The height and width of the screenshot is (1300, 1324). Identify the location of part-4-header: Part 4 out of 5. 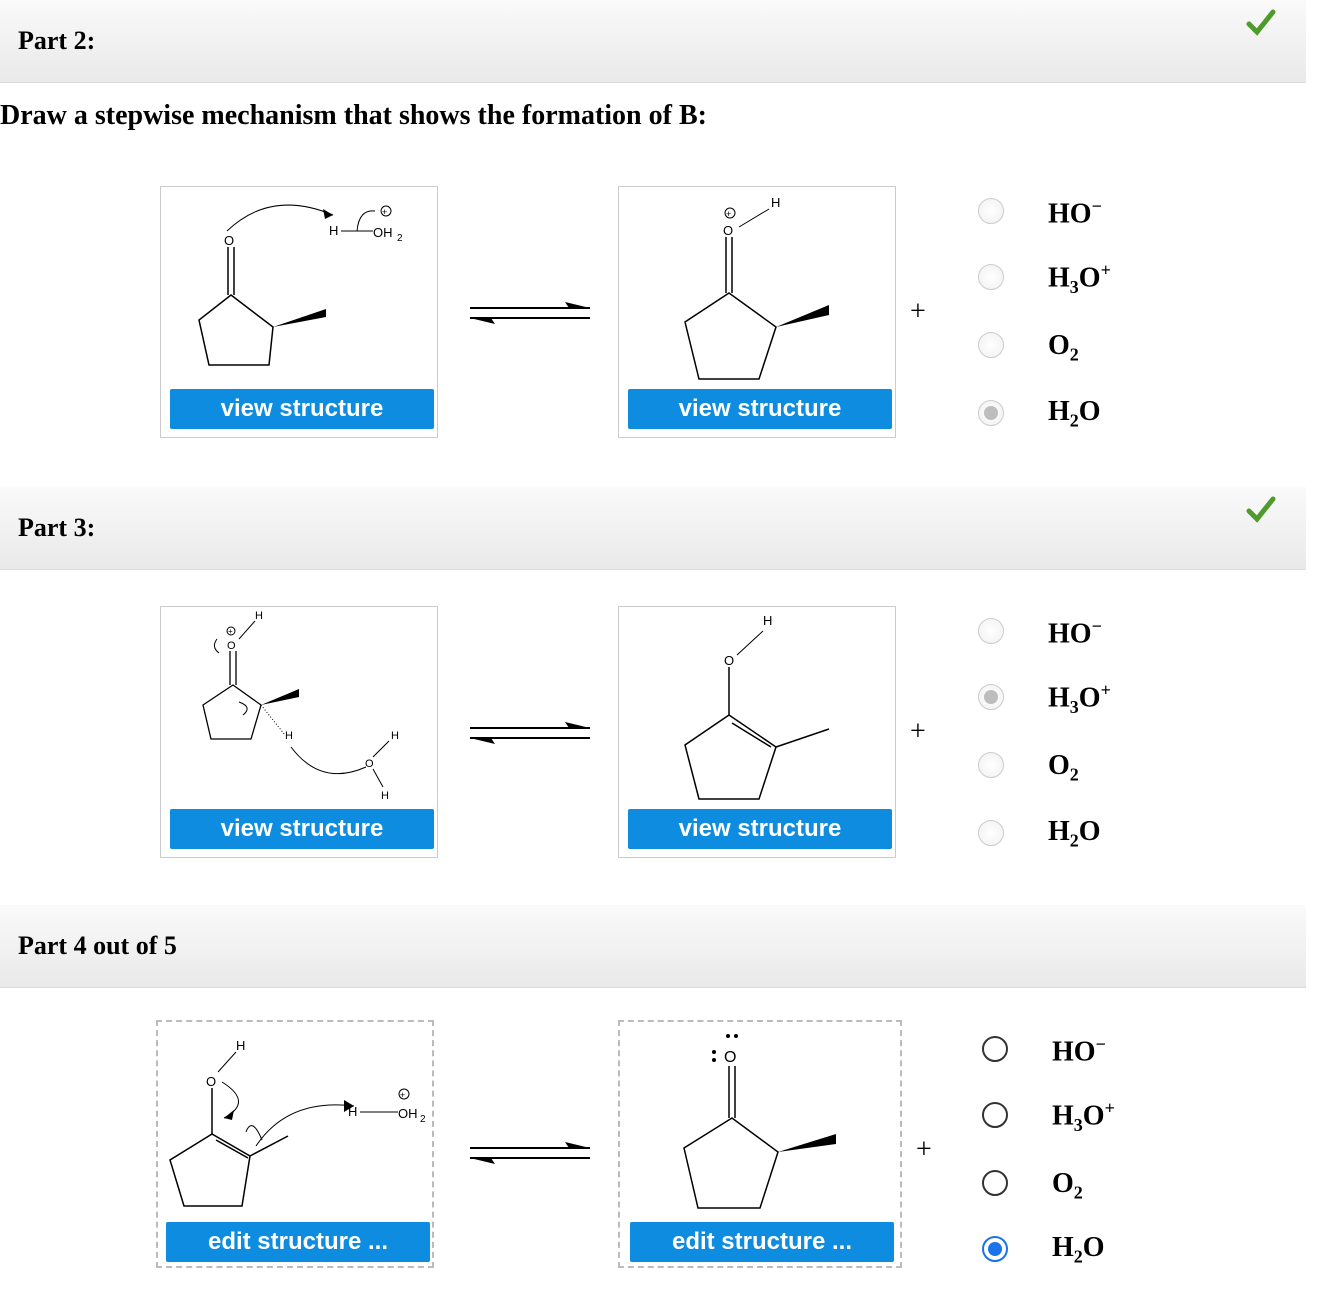
(653, 946).